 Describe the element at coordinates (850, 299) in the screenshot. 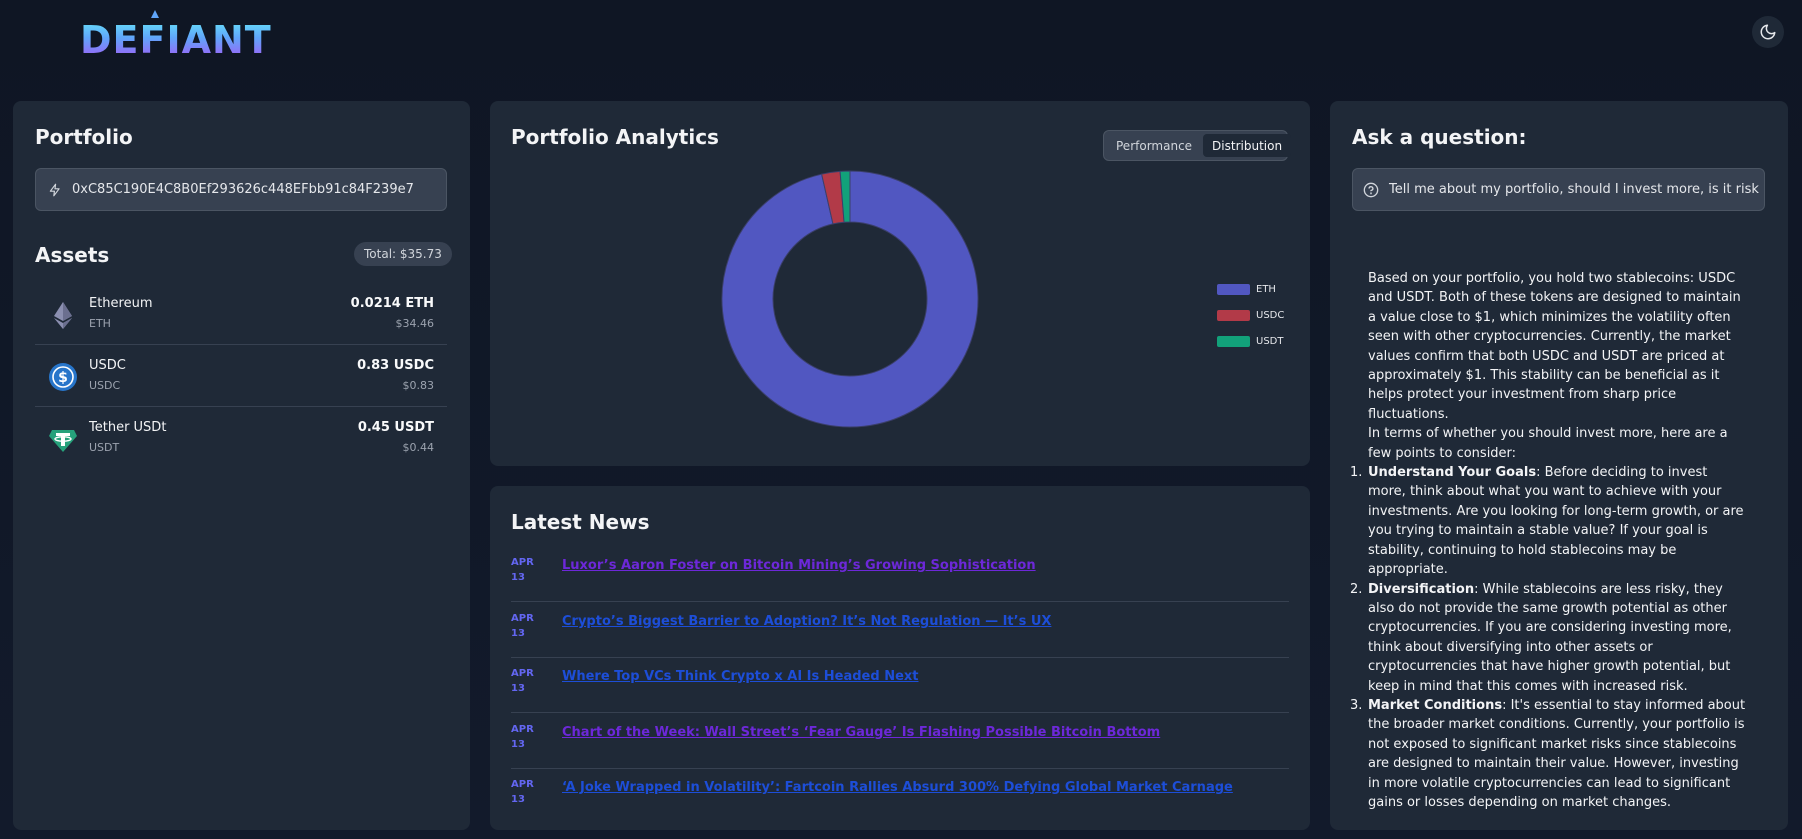

I see `distribution-donut-chart` at that location.